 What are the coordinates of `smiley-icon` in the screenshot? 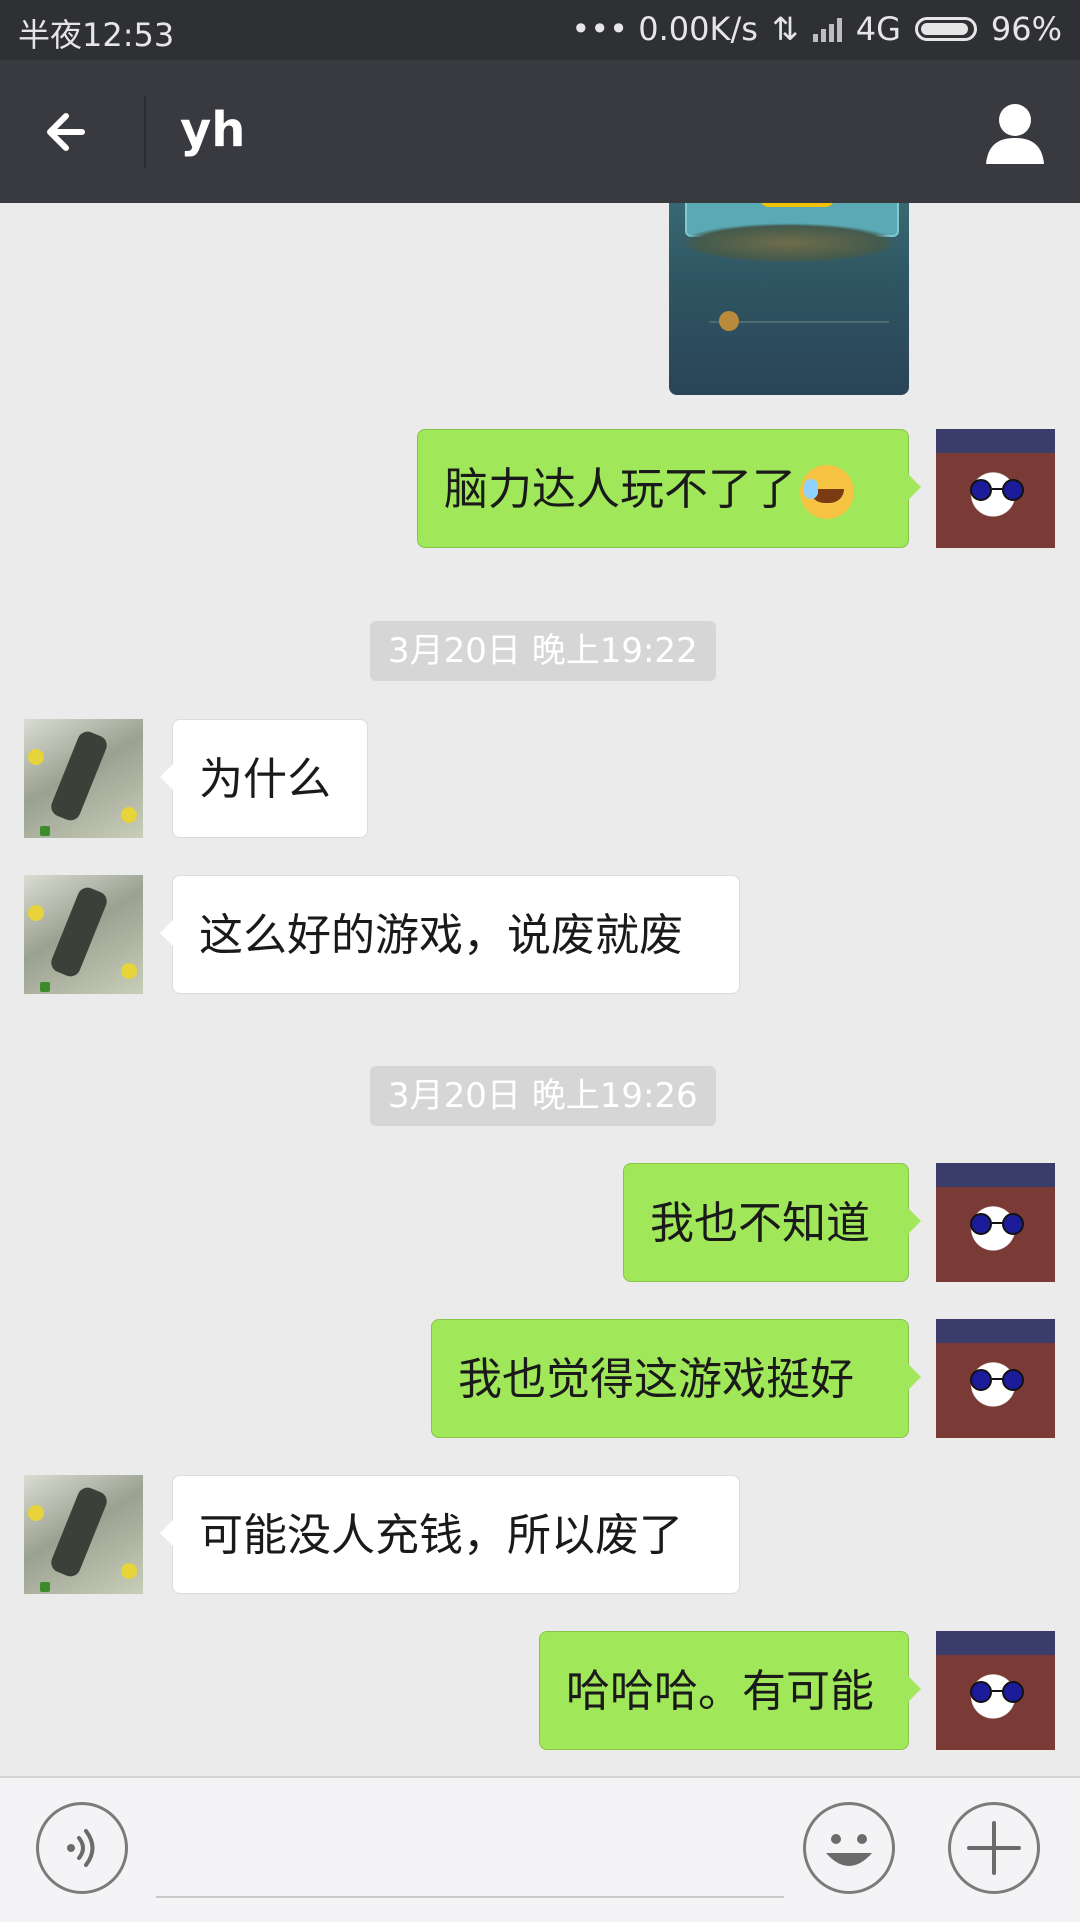 It's located at (849, 1850).